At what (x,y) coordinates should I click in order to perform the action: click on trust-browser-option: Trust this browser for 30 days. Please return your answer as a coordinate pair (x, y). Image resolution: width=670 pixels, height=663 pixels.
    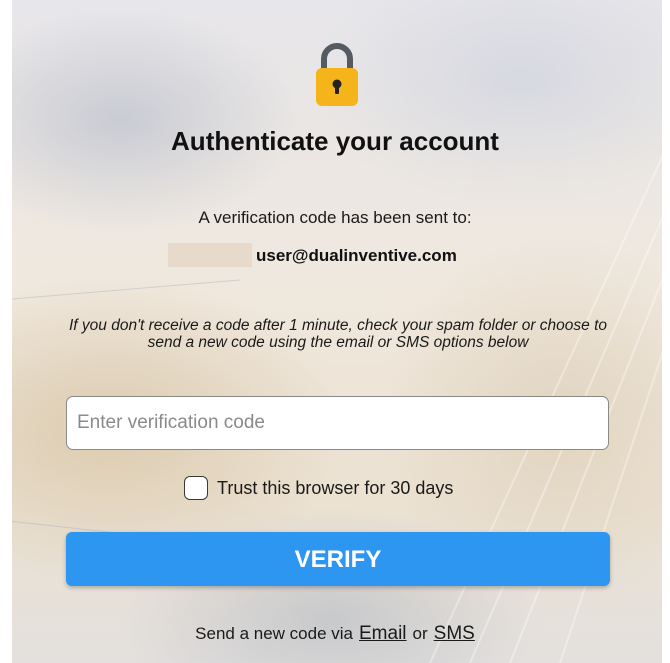
    Looking at the image, I should click on (318, 488).